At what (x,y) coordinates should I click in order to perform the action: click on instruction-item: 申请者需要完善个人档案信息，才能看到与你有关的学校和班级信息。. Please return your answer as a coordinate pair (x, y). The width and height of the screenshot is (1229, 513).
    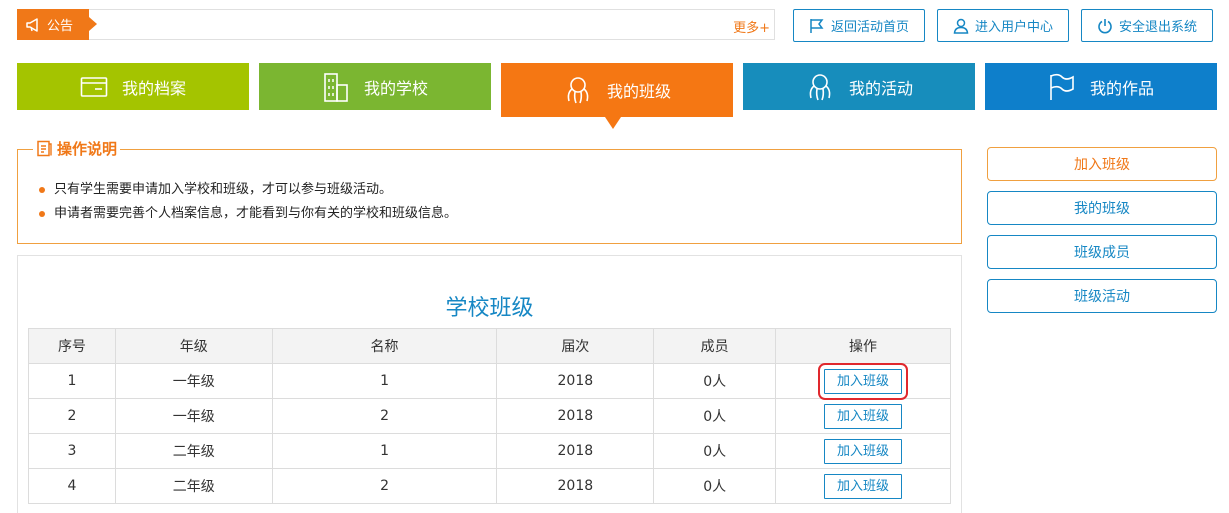
    Looking at the image, I should click on (248, 217).